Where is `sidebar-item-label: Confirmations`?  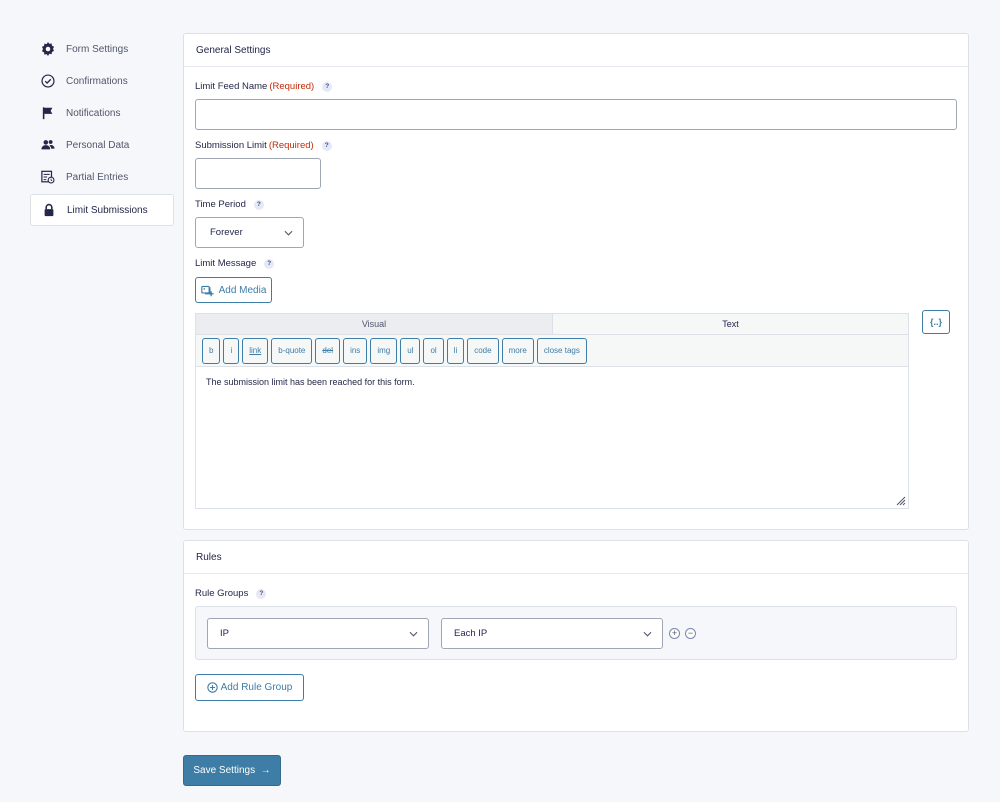
sidebar-item-label: Confirmations is located at coordinates (97, 81).